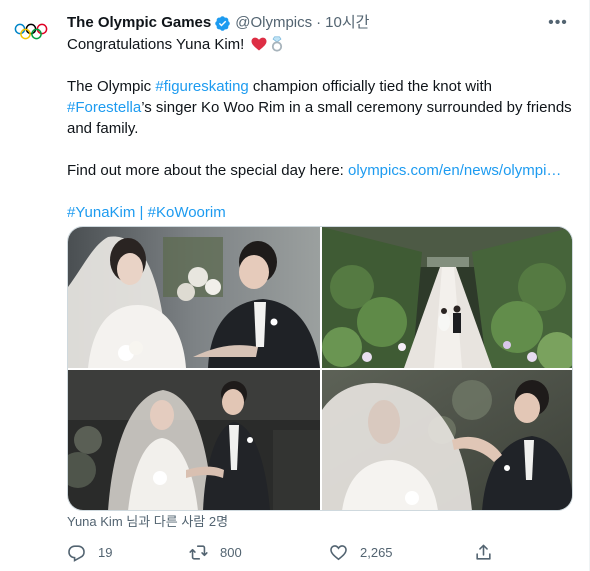  Describe the element at coordinates (277, 44) in the screenshot. I see `ring-emoji-icon` at that location.